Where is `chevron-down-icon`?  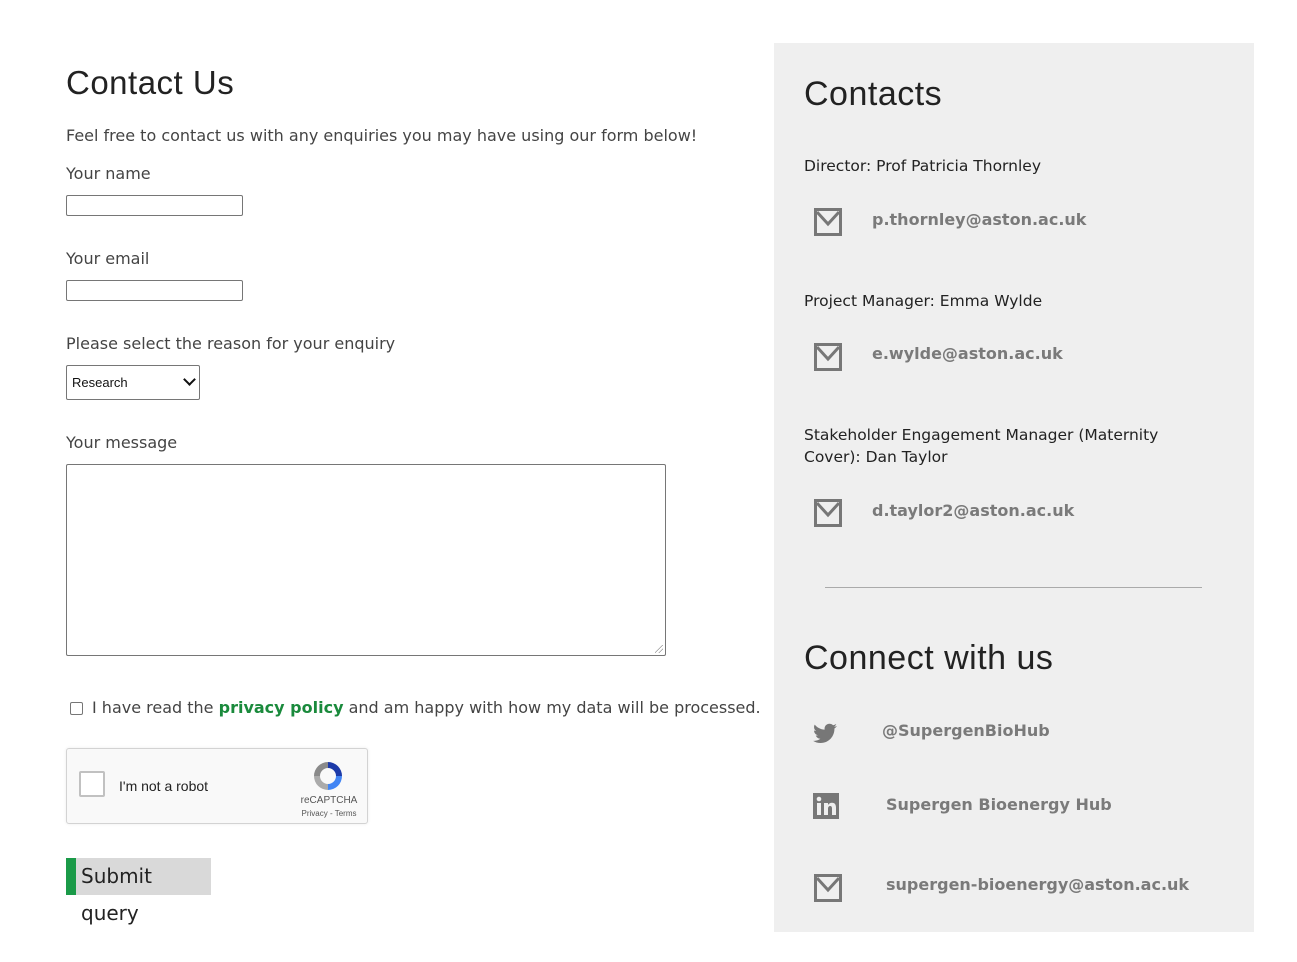
chevron-down-icon is located at coordinates (189, 379).